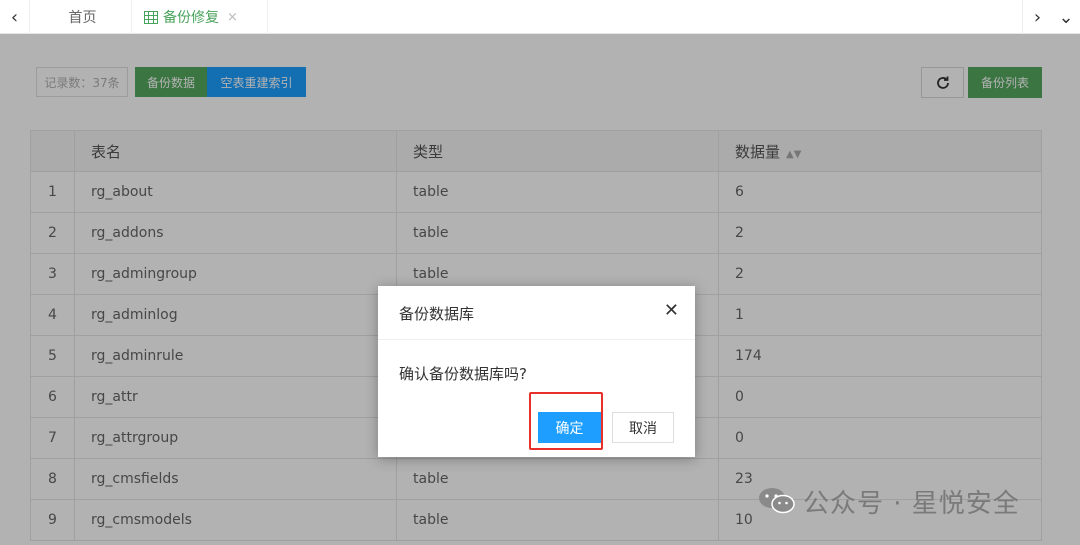 This screenshot has height=545, width=1080. I want to click on chevron-right-icon: ›, so click(1037, 17).